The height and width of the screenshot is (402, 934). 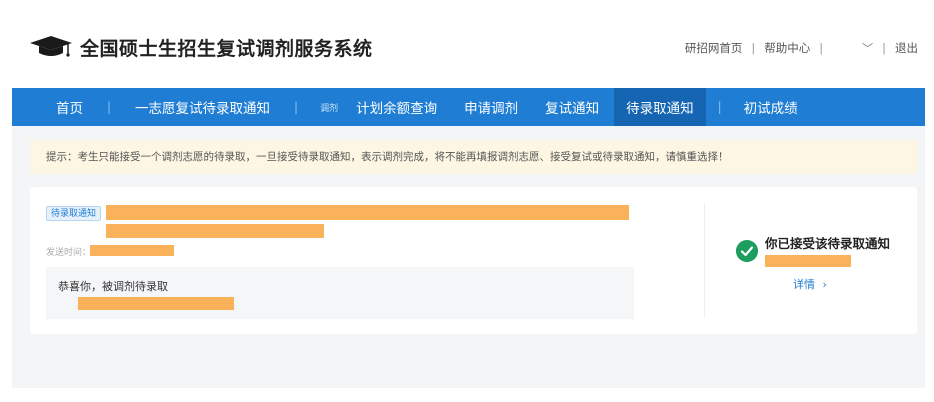 I want to click on message-box: 恭喜你，被调剂待录取, so click(x=340, y=293).